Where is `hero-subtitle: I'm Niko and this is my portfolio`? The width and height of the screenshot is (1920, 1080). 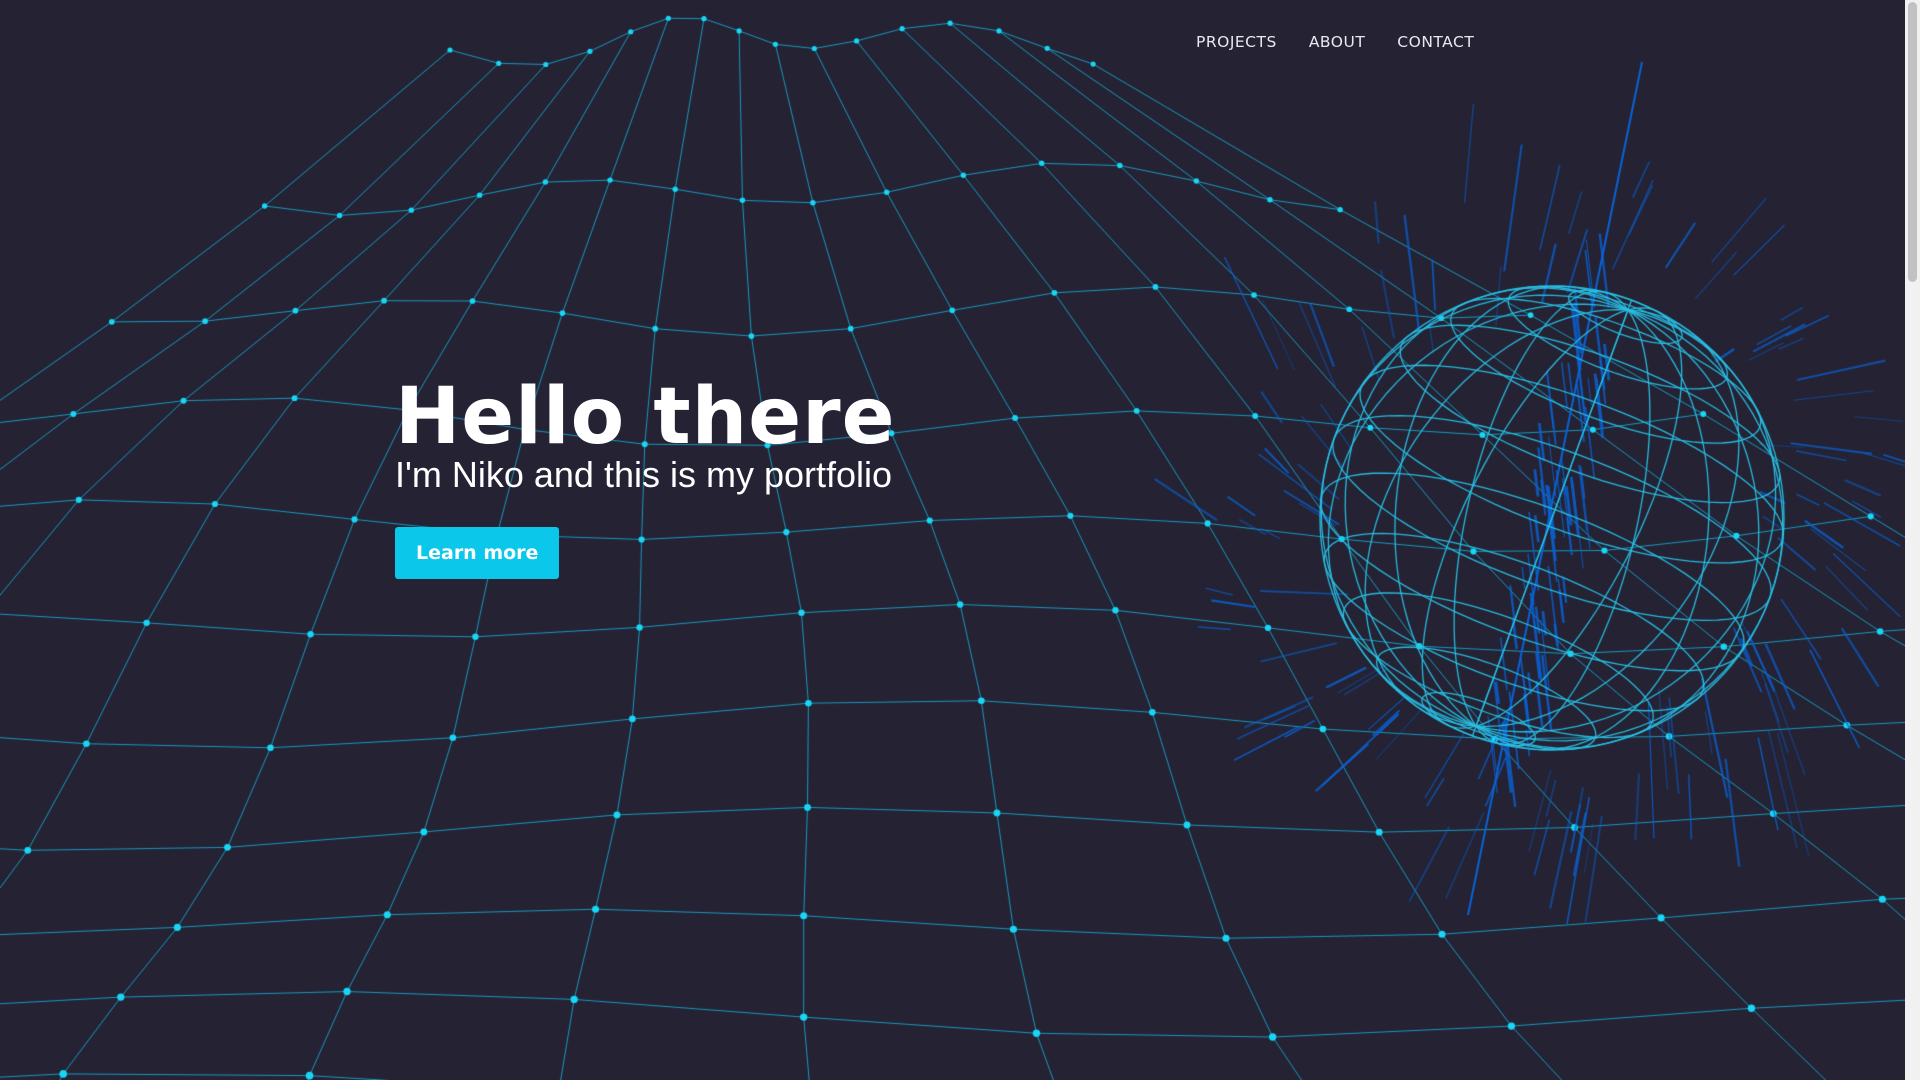
hero-subtitle: I'm Niko and this is my portfolio is located at coordinates (644, 474).